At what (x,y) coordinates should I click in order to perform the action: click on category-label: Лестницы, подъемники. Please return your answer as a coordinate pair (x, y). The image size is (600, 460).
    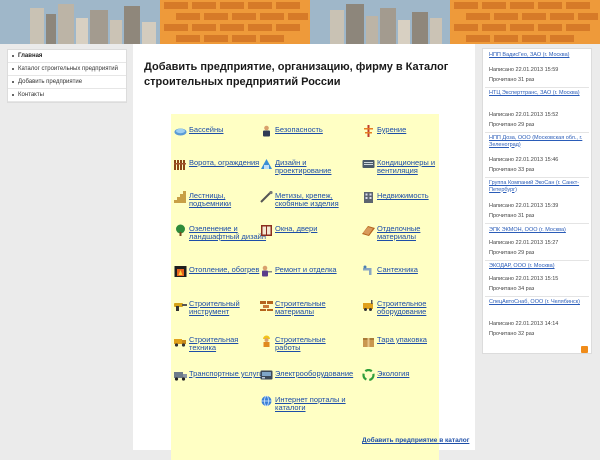
    Looking at the image, I should click on (210, 199).